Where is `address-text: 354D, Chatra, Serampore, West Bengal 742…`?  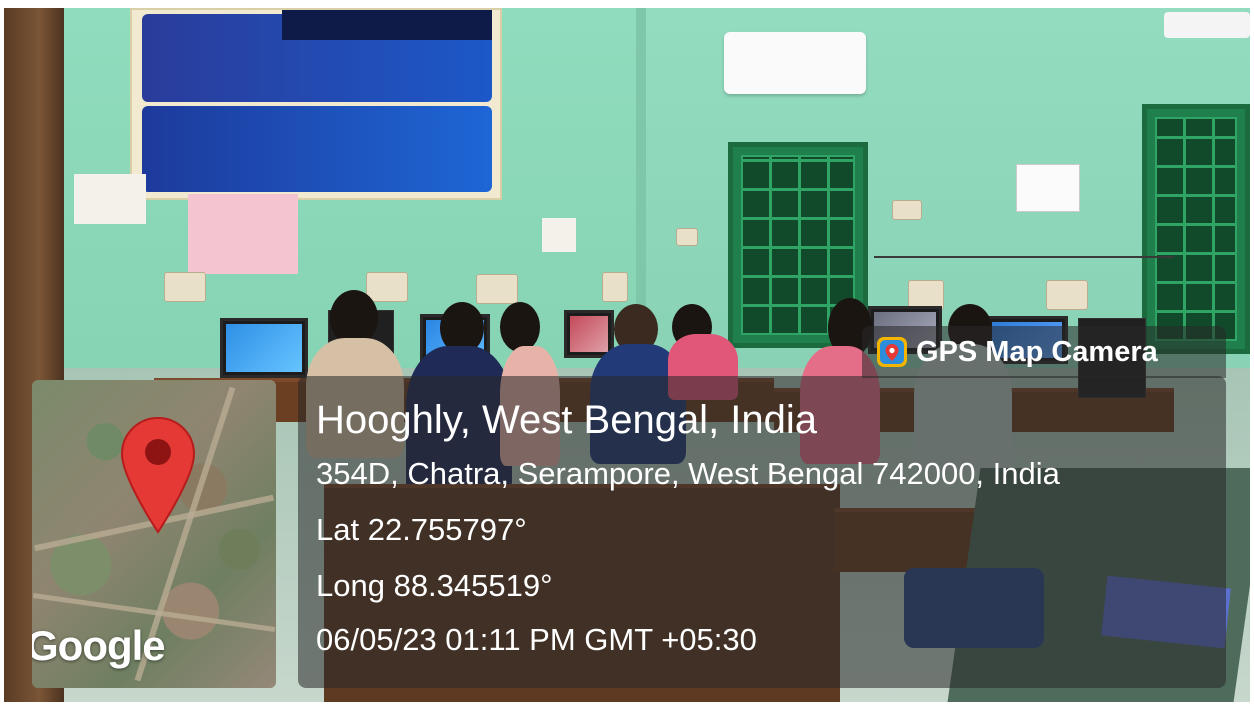 address-text: 354D, Chatra, Serampore, West Bengal 742… is located at coordinates (688, 473).